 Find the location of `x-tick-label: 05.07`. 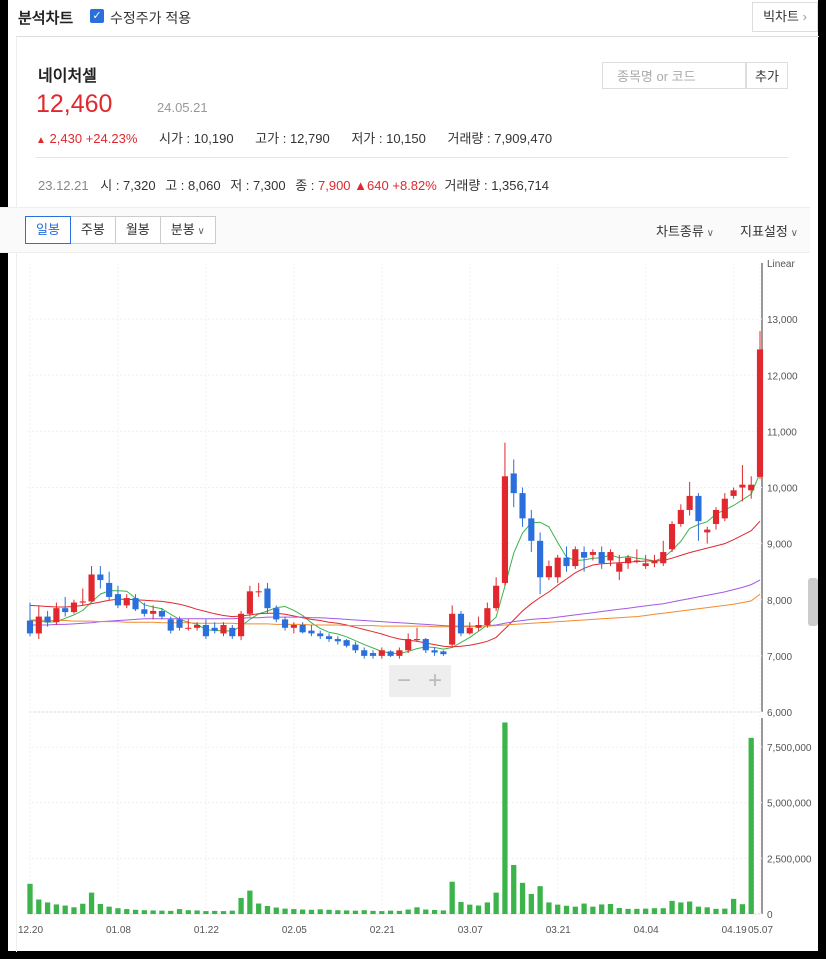

x-tick-label: 05.07 is located at coordinates (760, 930).